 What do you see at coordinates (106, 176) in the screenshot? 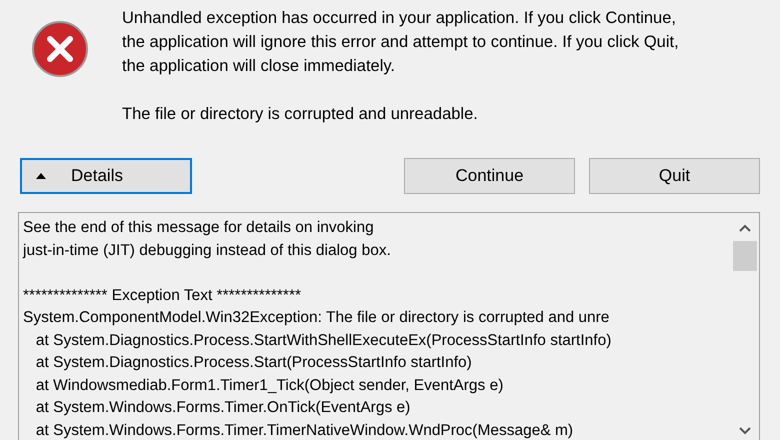
I see `details-button: Details` at bounding box center [106, 176].